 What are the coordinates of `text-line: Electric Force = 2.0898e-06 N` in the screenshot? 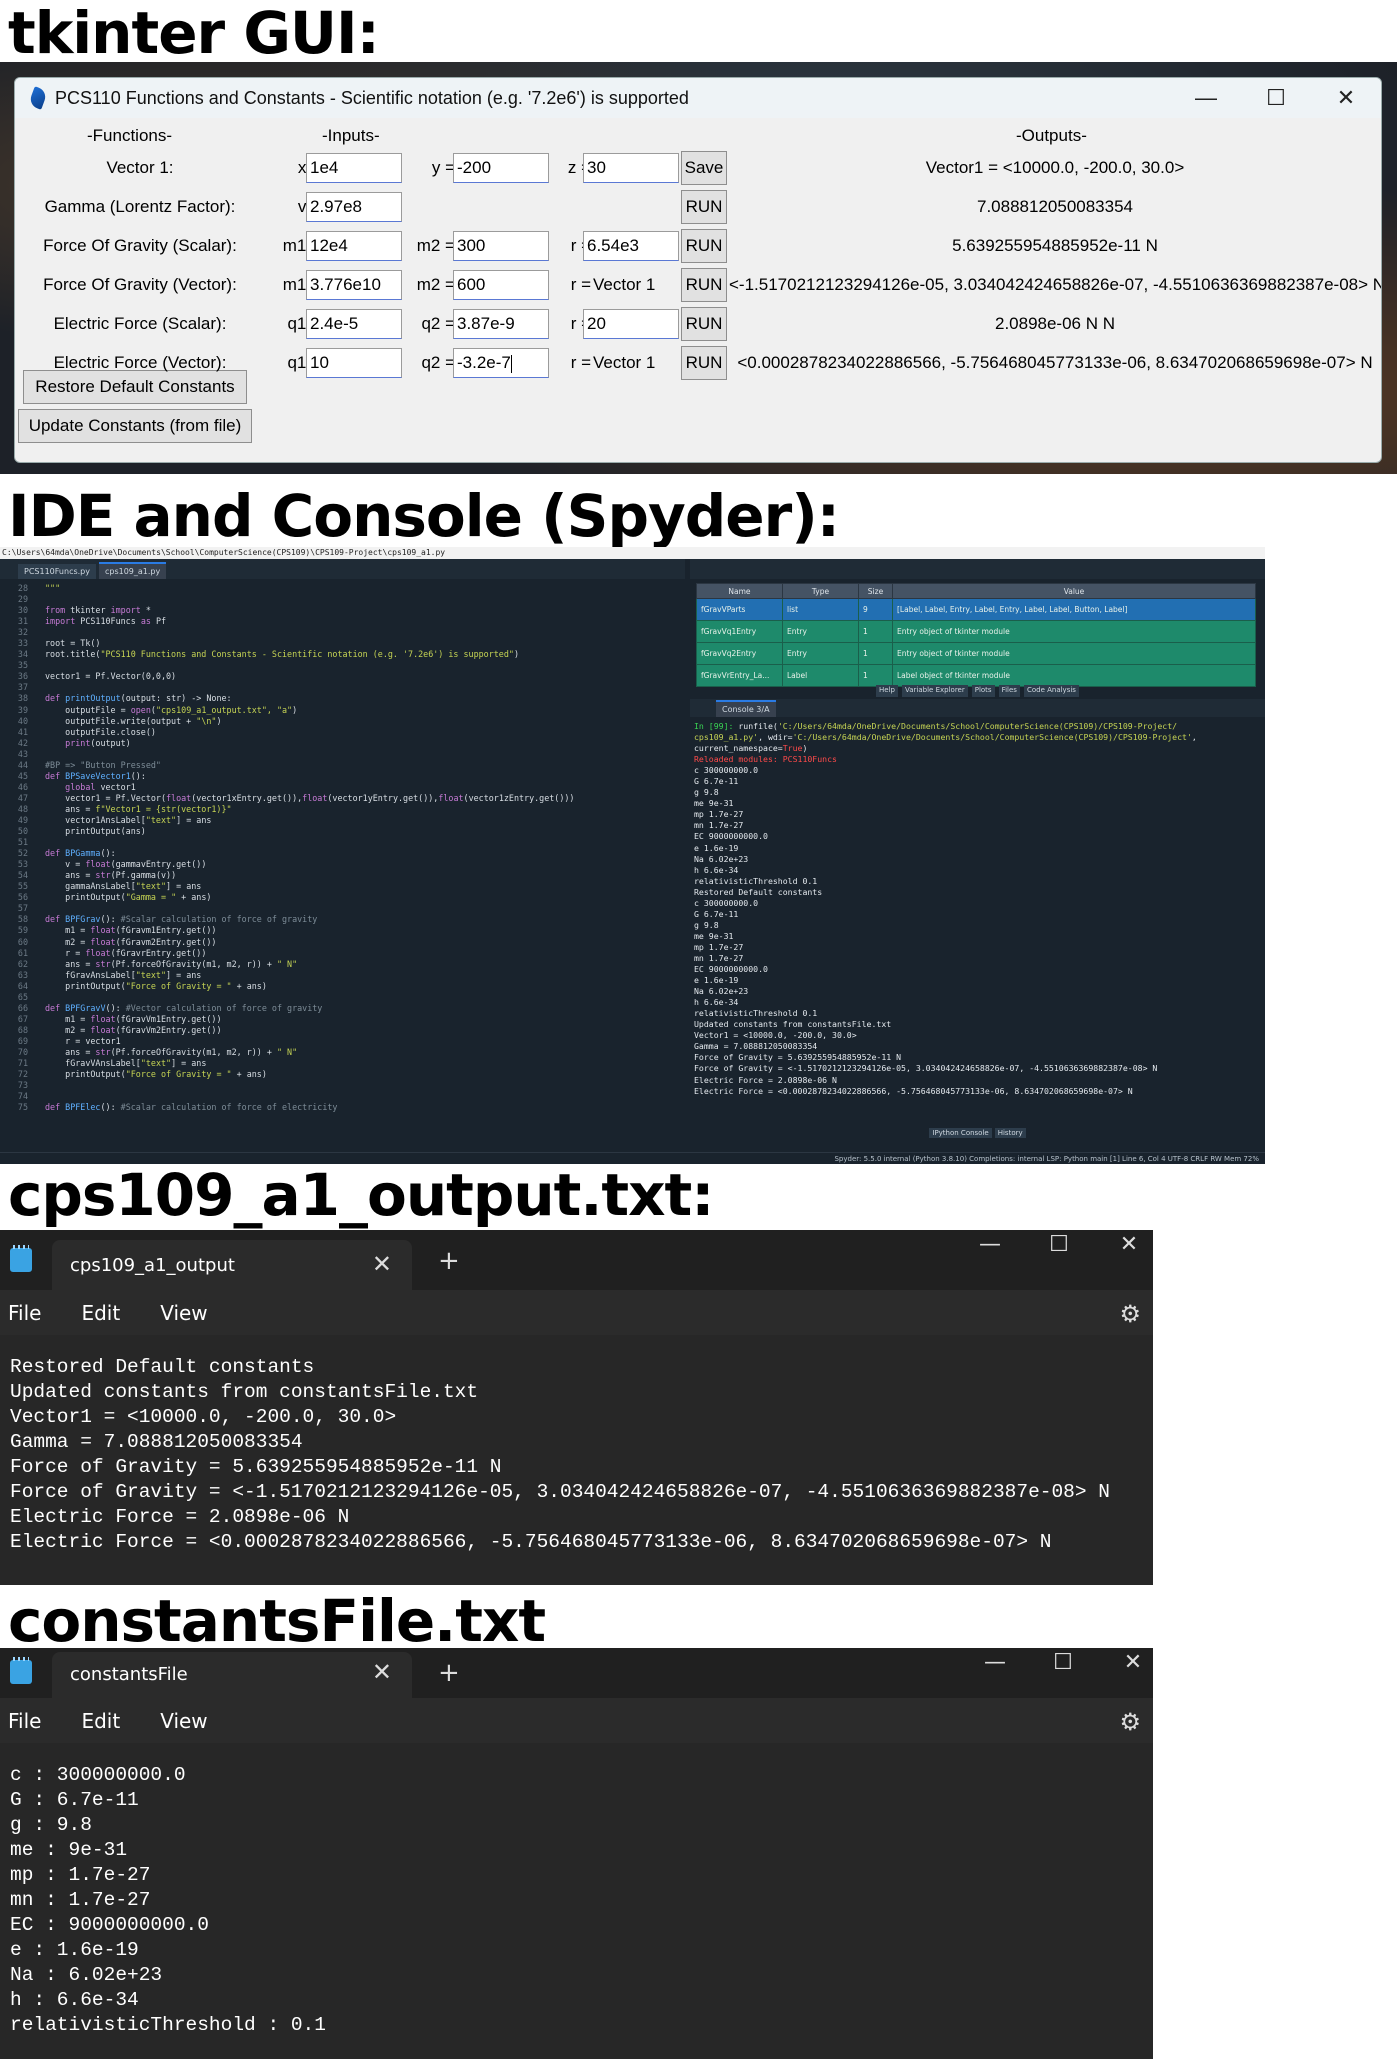 It's located at (180, 1517).